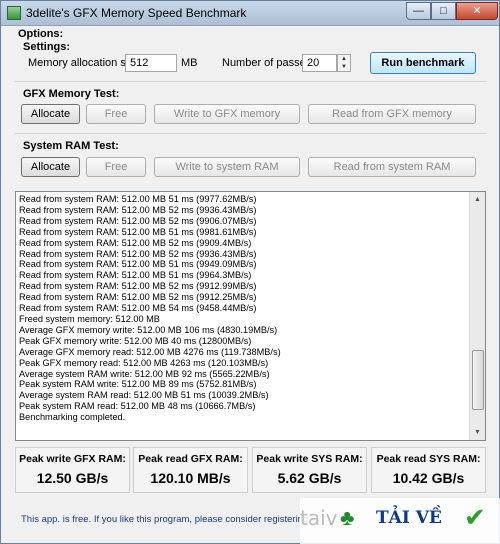 The image size is (500, 544). I want to click on stat-peak-write-gfx: Peak write GFX RAM: 12.50 GB/s, so click(72, 470).